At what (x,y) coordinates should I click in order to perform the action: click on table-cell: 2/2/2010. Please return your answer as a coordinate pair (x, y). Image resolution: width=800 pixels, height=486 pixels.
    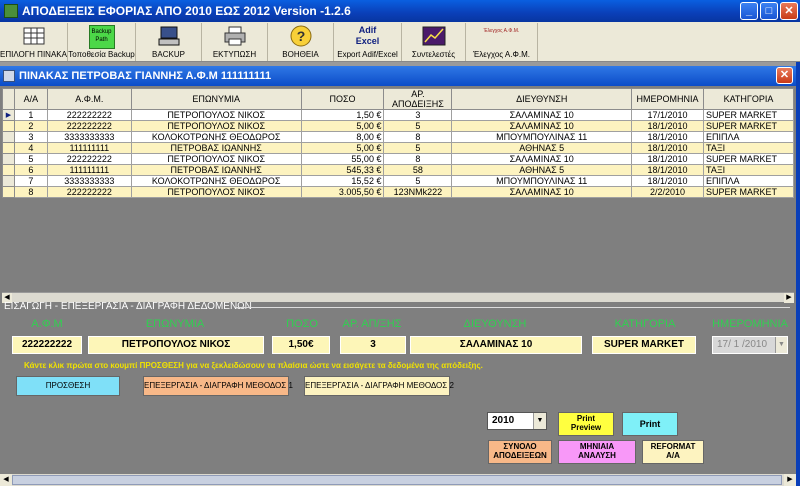
    Looking at the image, I should click on (667, 192).